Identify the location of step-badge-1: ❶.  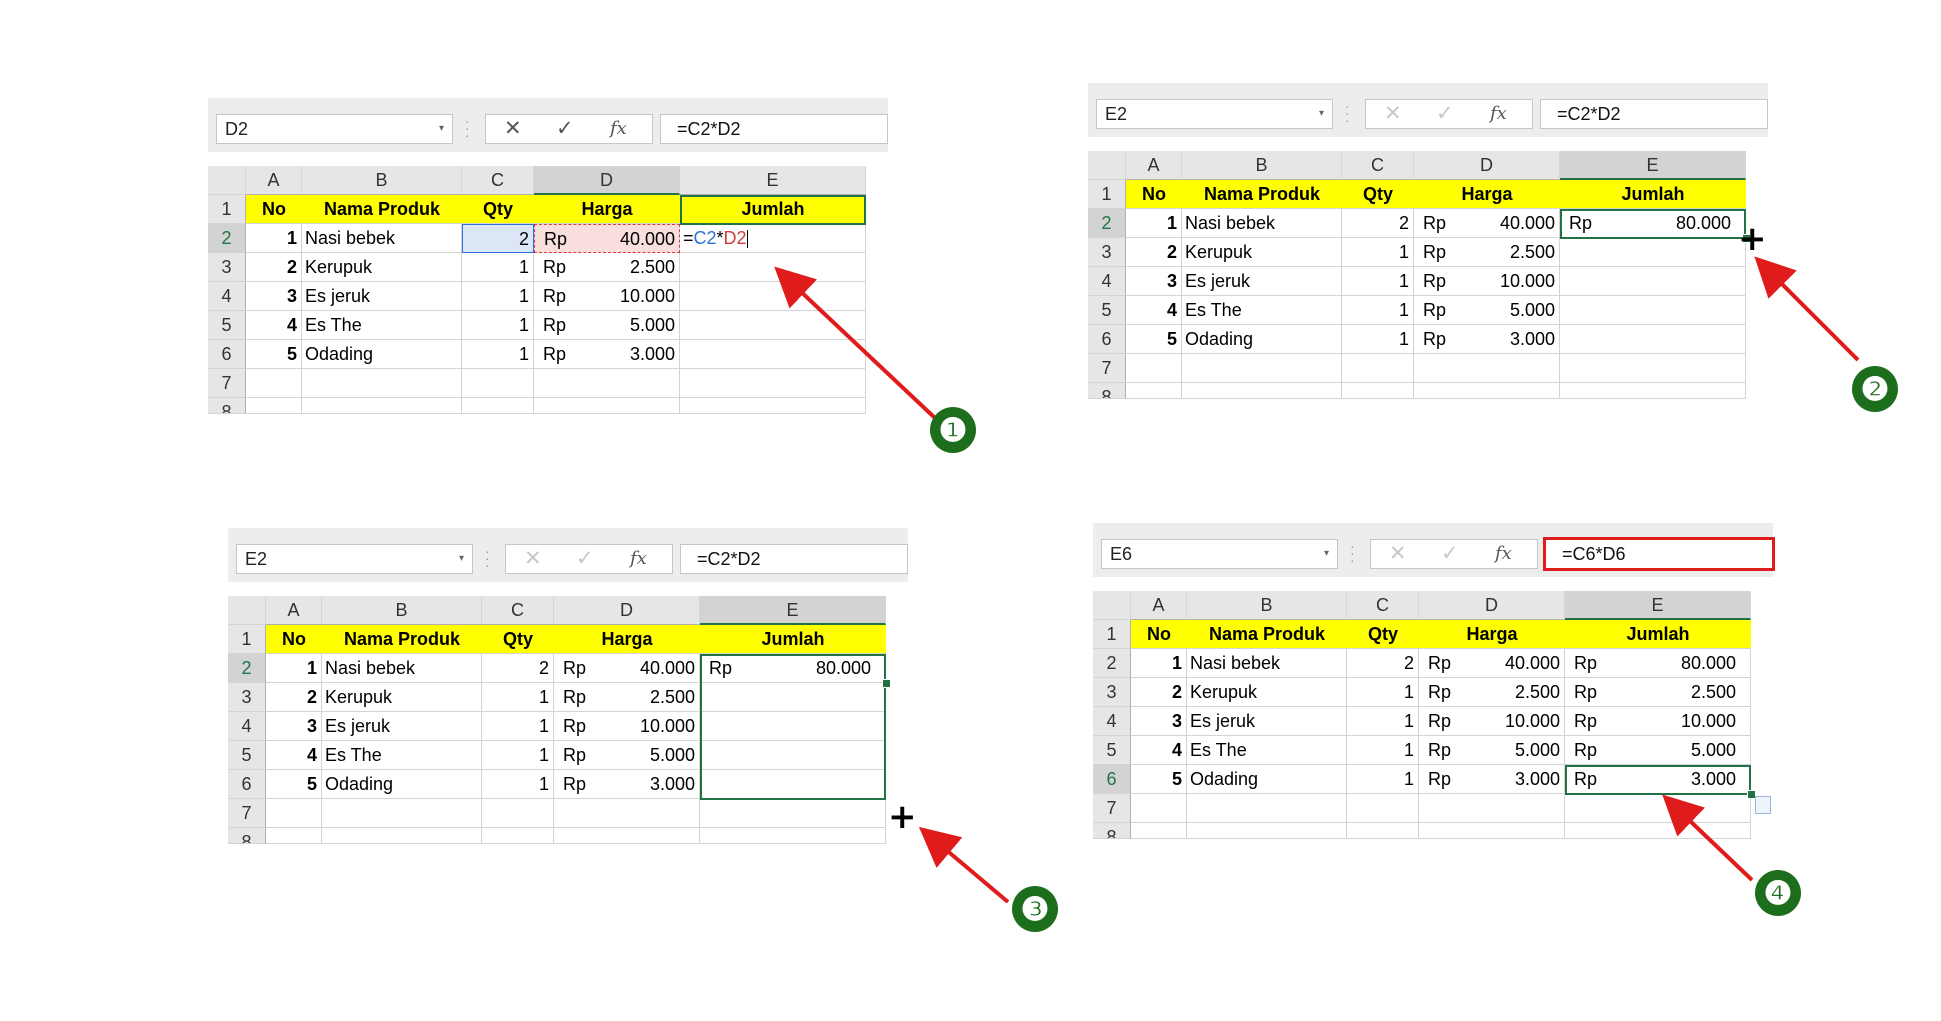
(953, 430).